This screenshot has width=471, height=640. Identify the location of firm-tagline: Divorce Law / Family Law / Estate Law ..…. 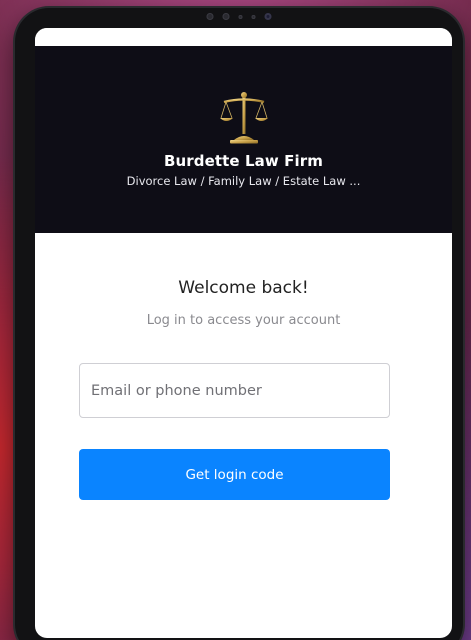
(243, 181).